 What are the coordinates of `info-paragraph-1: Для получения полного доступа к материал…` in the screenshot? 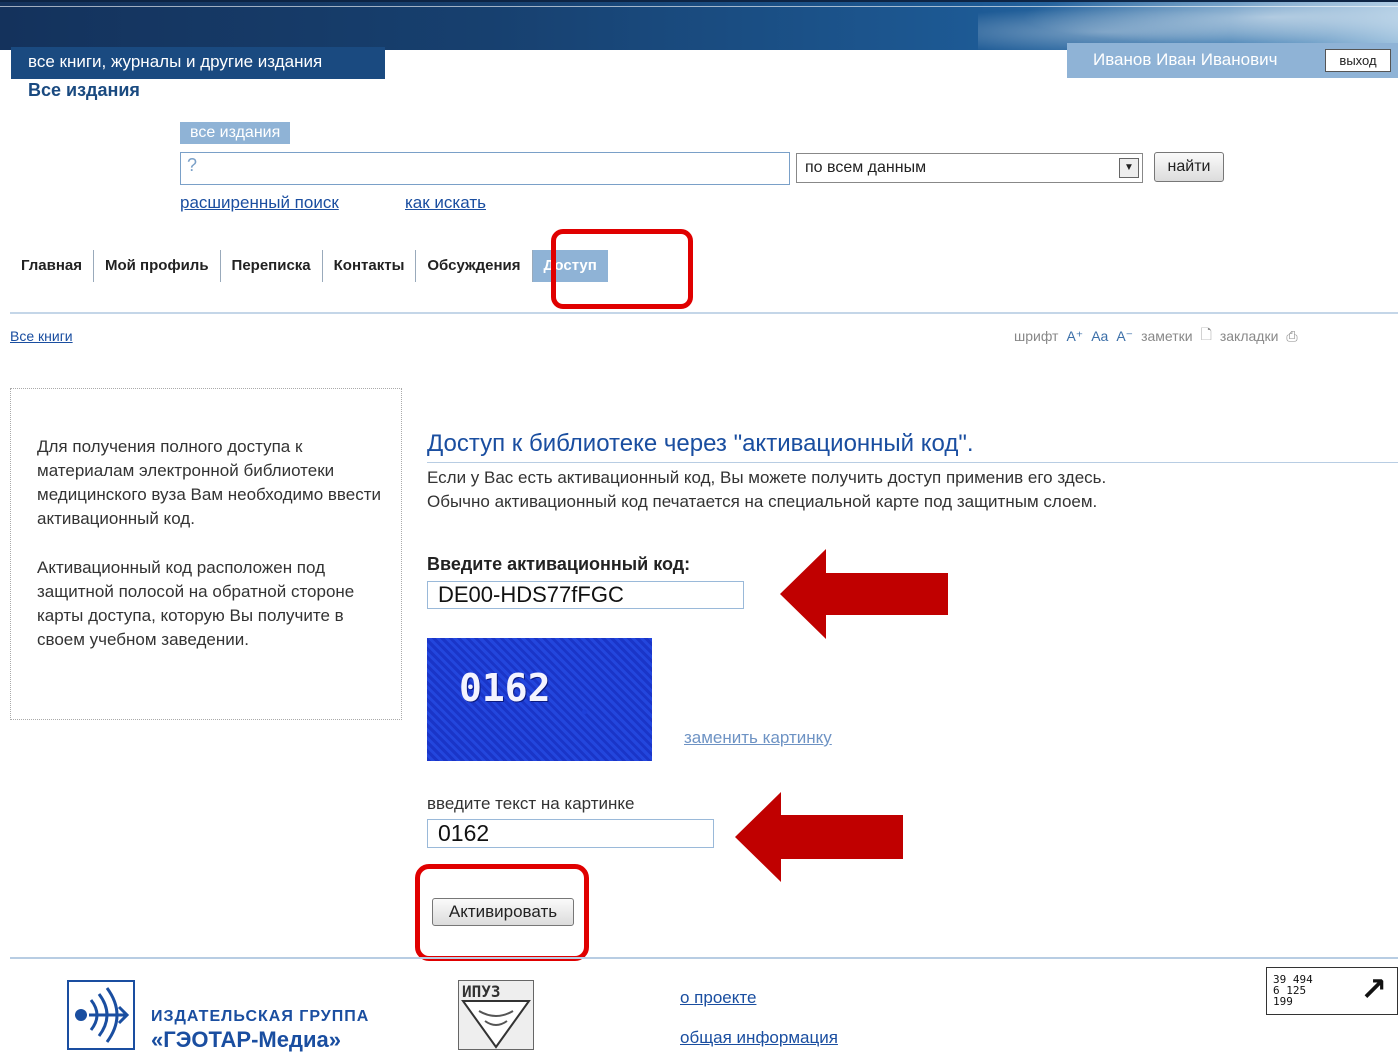 It's located at (209, 482).